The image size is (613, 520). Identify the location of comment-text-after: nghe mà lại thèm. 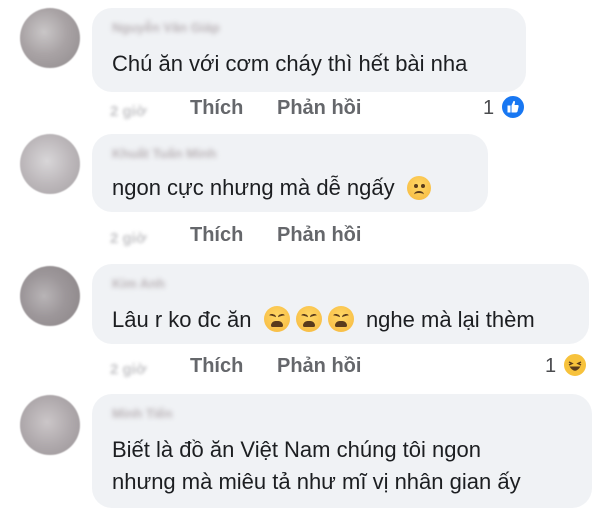
(450, 319).